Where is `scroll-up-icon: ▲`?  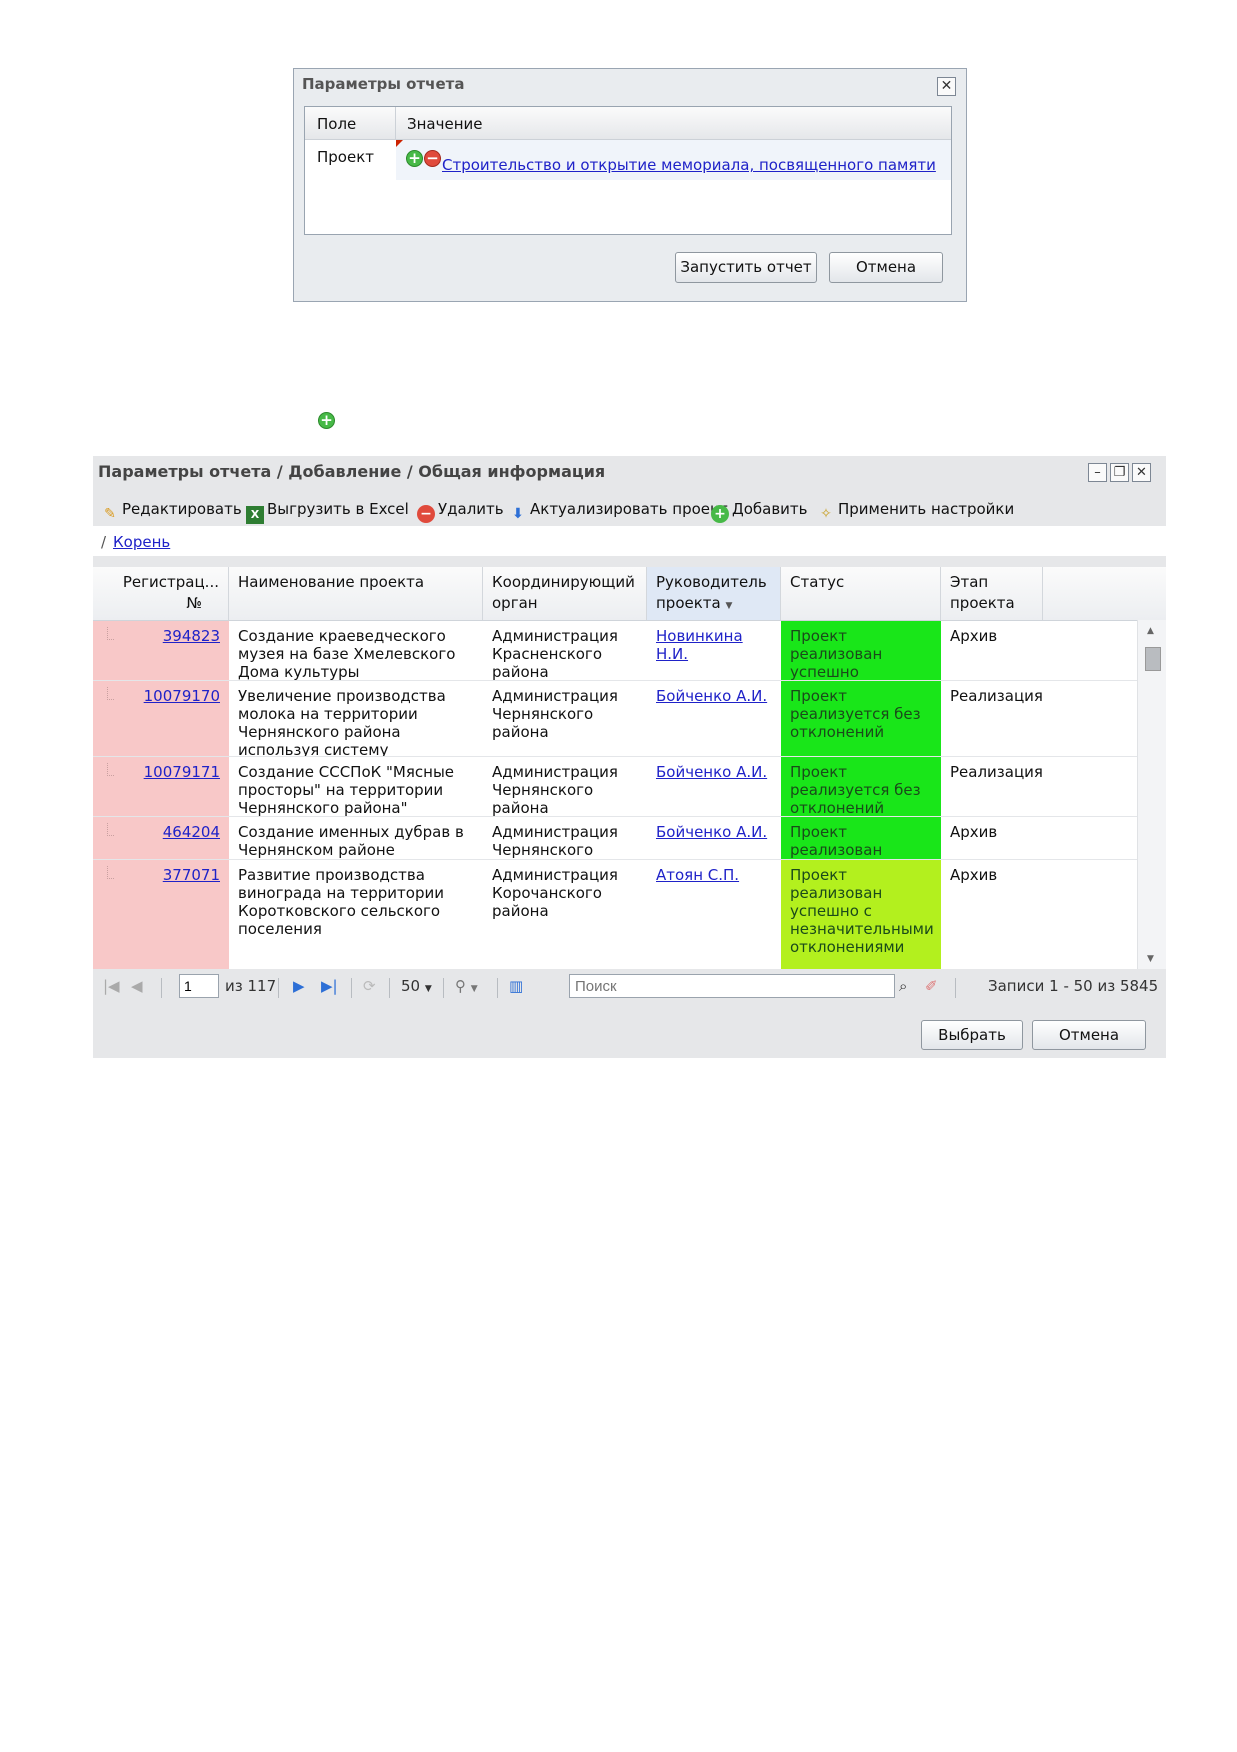
scroll-up-icon: ▲ is located at coordinates (1150, 631).